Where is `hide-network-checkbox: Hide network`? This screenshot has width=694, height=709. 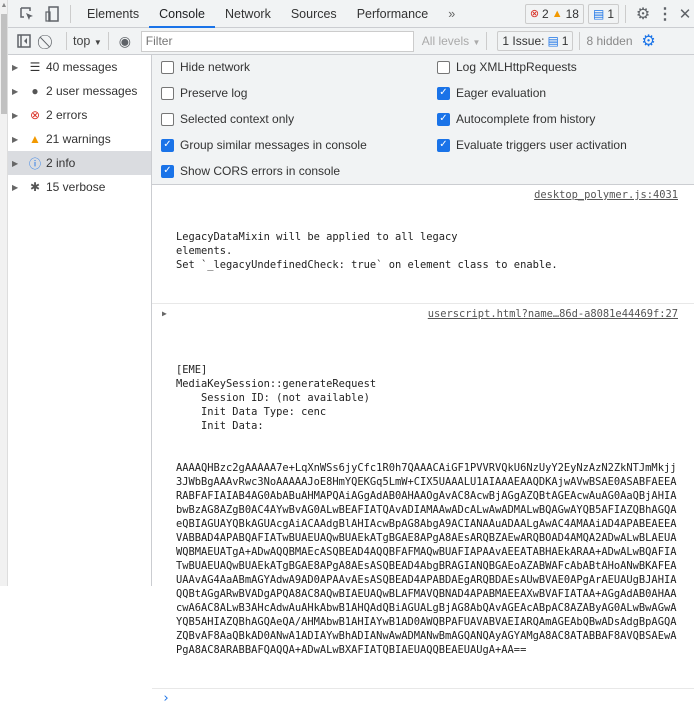
hide-network-checkbox: Hide network is located at coordinates (205, 67).